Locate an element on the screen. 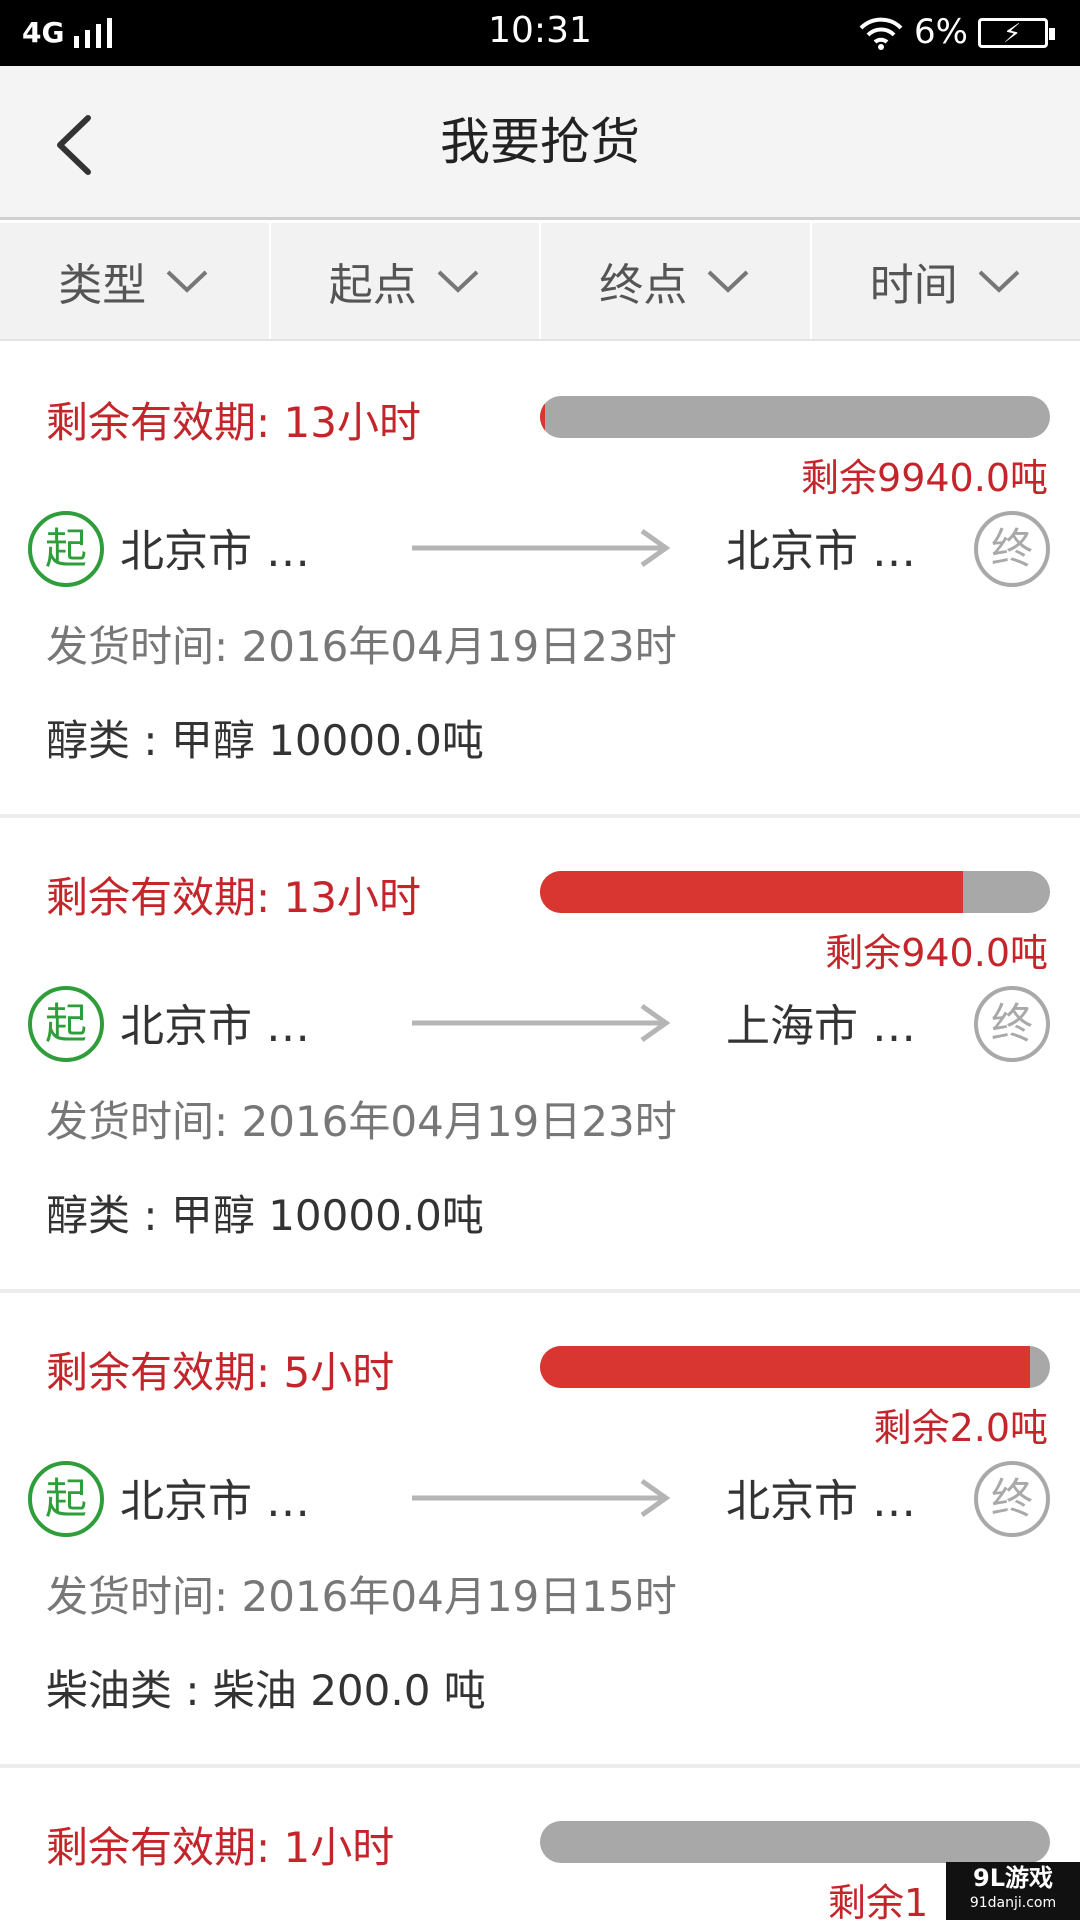  watermark-logo: 9L游戏 is located at coordinates (1013, 1878).